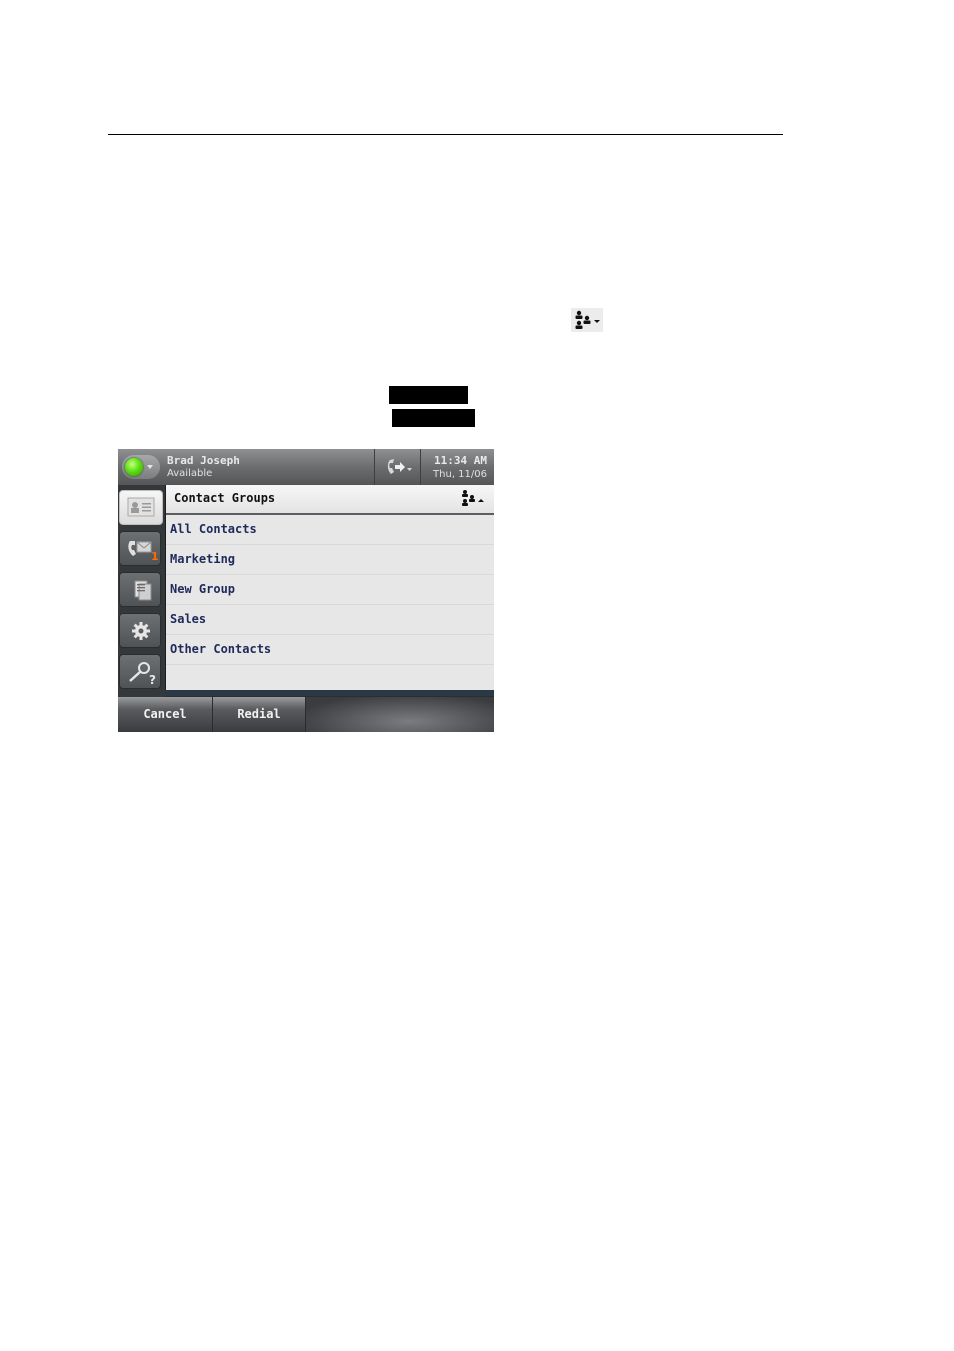 Image resolution: width=954 pixels, height=1351 pixels. I want to click on chevron-down-icon, so click(150, 467).